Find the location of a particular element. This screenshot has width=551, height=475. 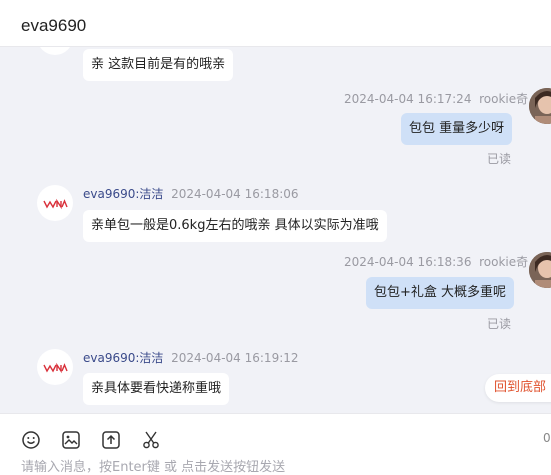

char-counter: 0 is located at coordinates (547, 438).